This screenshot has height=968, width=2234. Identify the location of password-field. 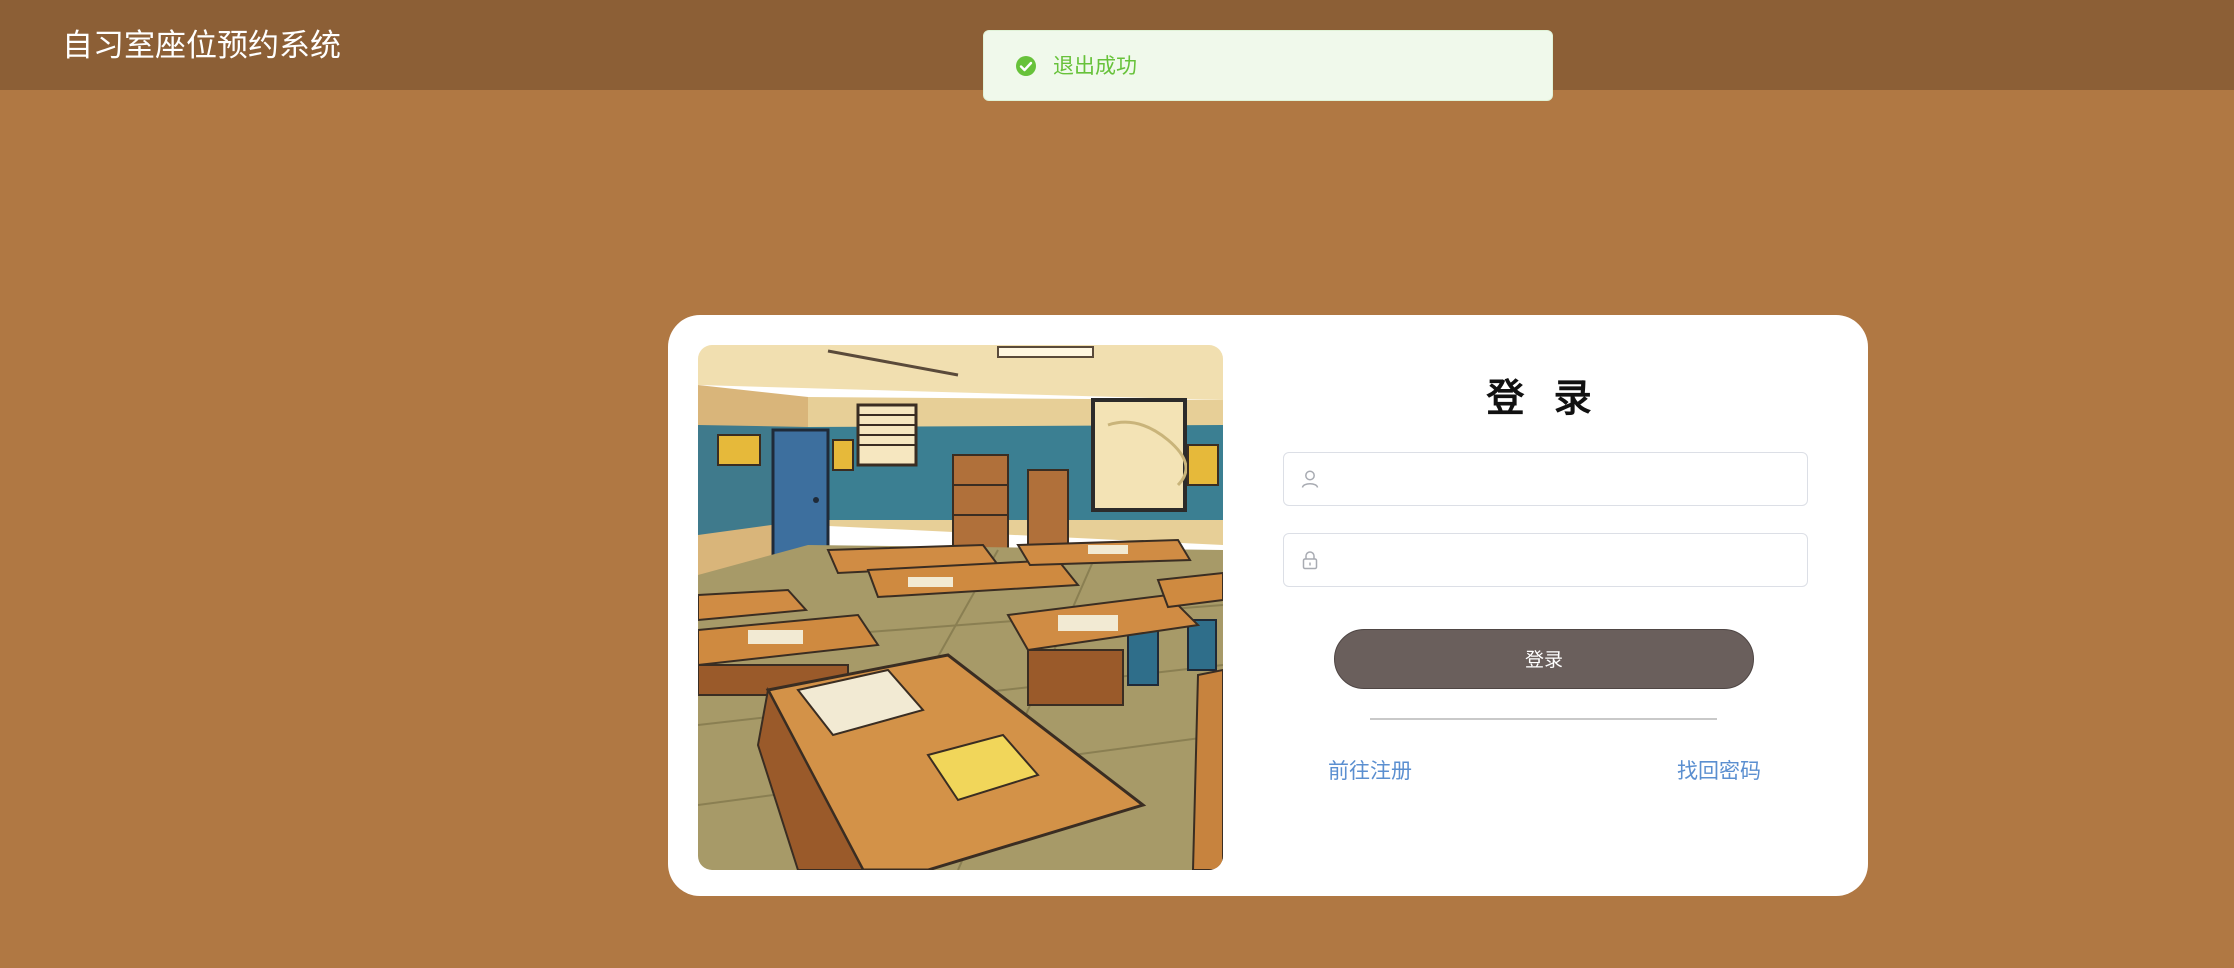
(1545, 560).